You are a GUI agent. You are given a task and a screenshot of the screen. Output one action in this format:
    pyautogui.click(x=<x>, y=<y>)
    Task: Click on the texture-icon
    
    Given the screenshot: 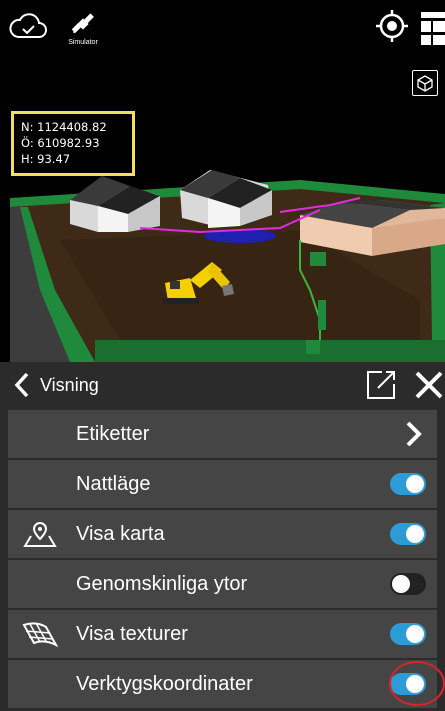 What is the action you would take?
    pyautogui.click(x=40, y=634)
    